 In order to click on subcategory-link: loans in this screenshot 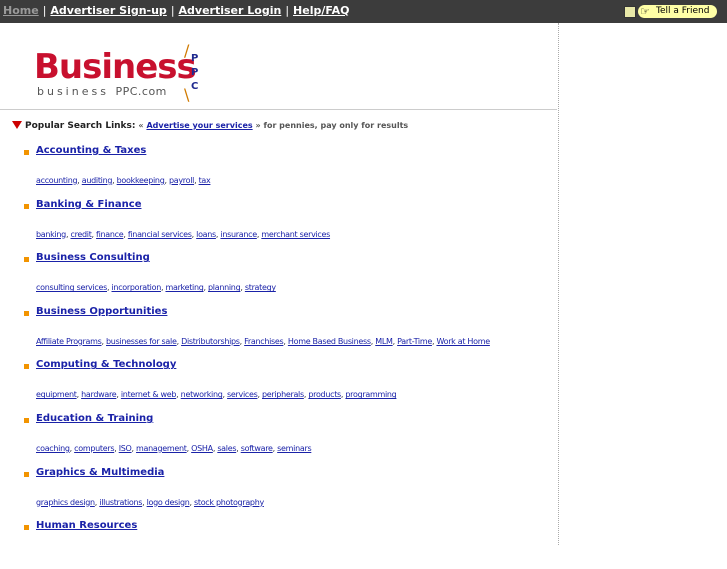, I will do `click(206, 234)`.